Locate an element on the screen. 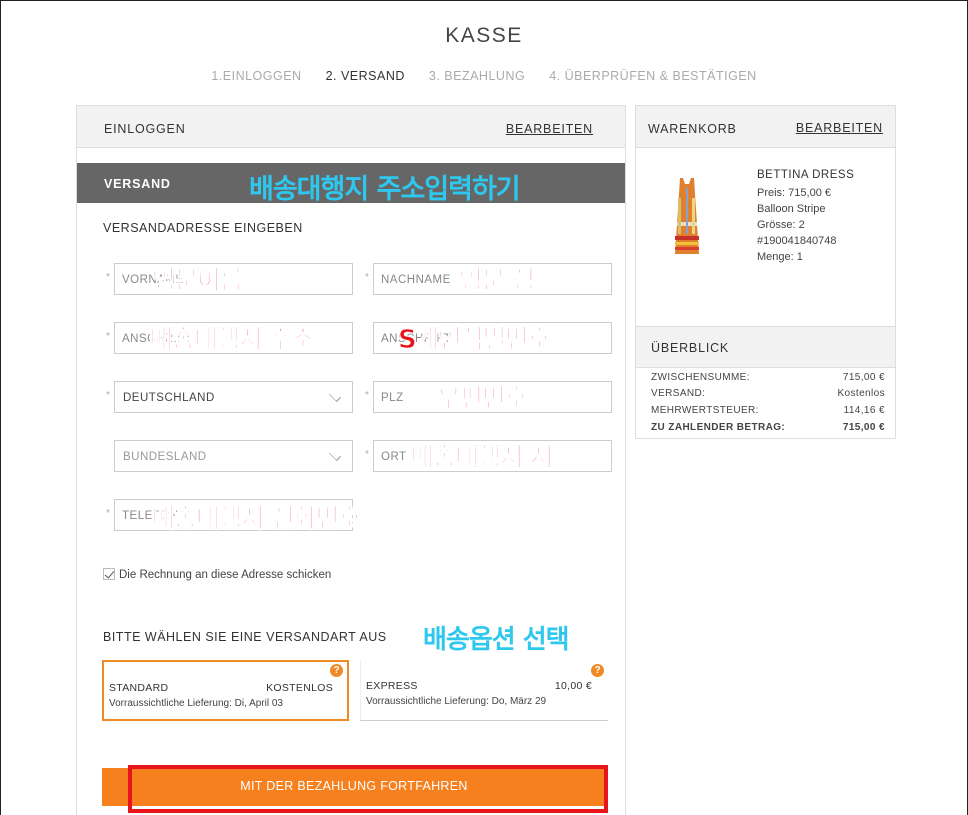 This screenshot has height=815, width=968. shipping-cost-row: VERSAND: Kostenlos is located at coordinates (768, 393).